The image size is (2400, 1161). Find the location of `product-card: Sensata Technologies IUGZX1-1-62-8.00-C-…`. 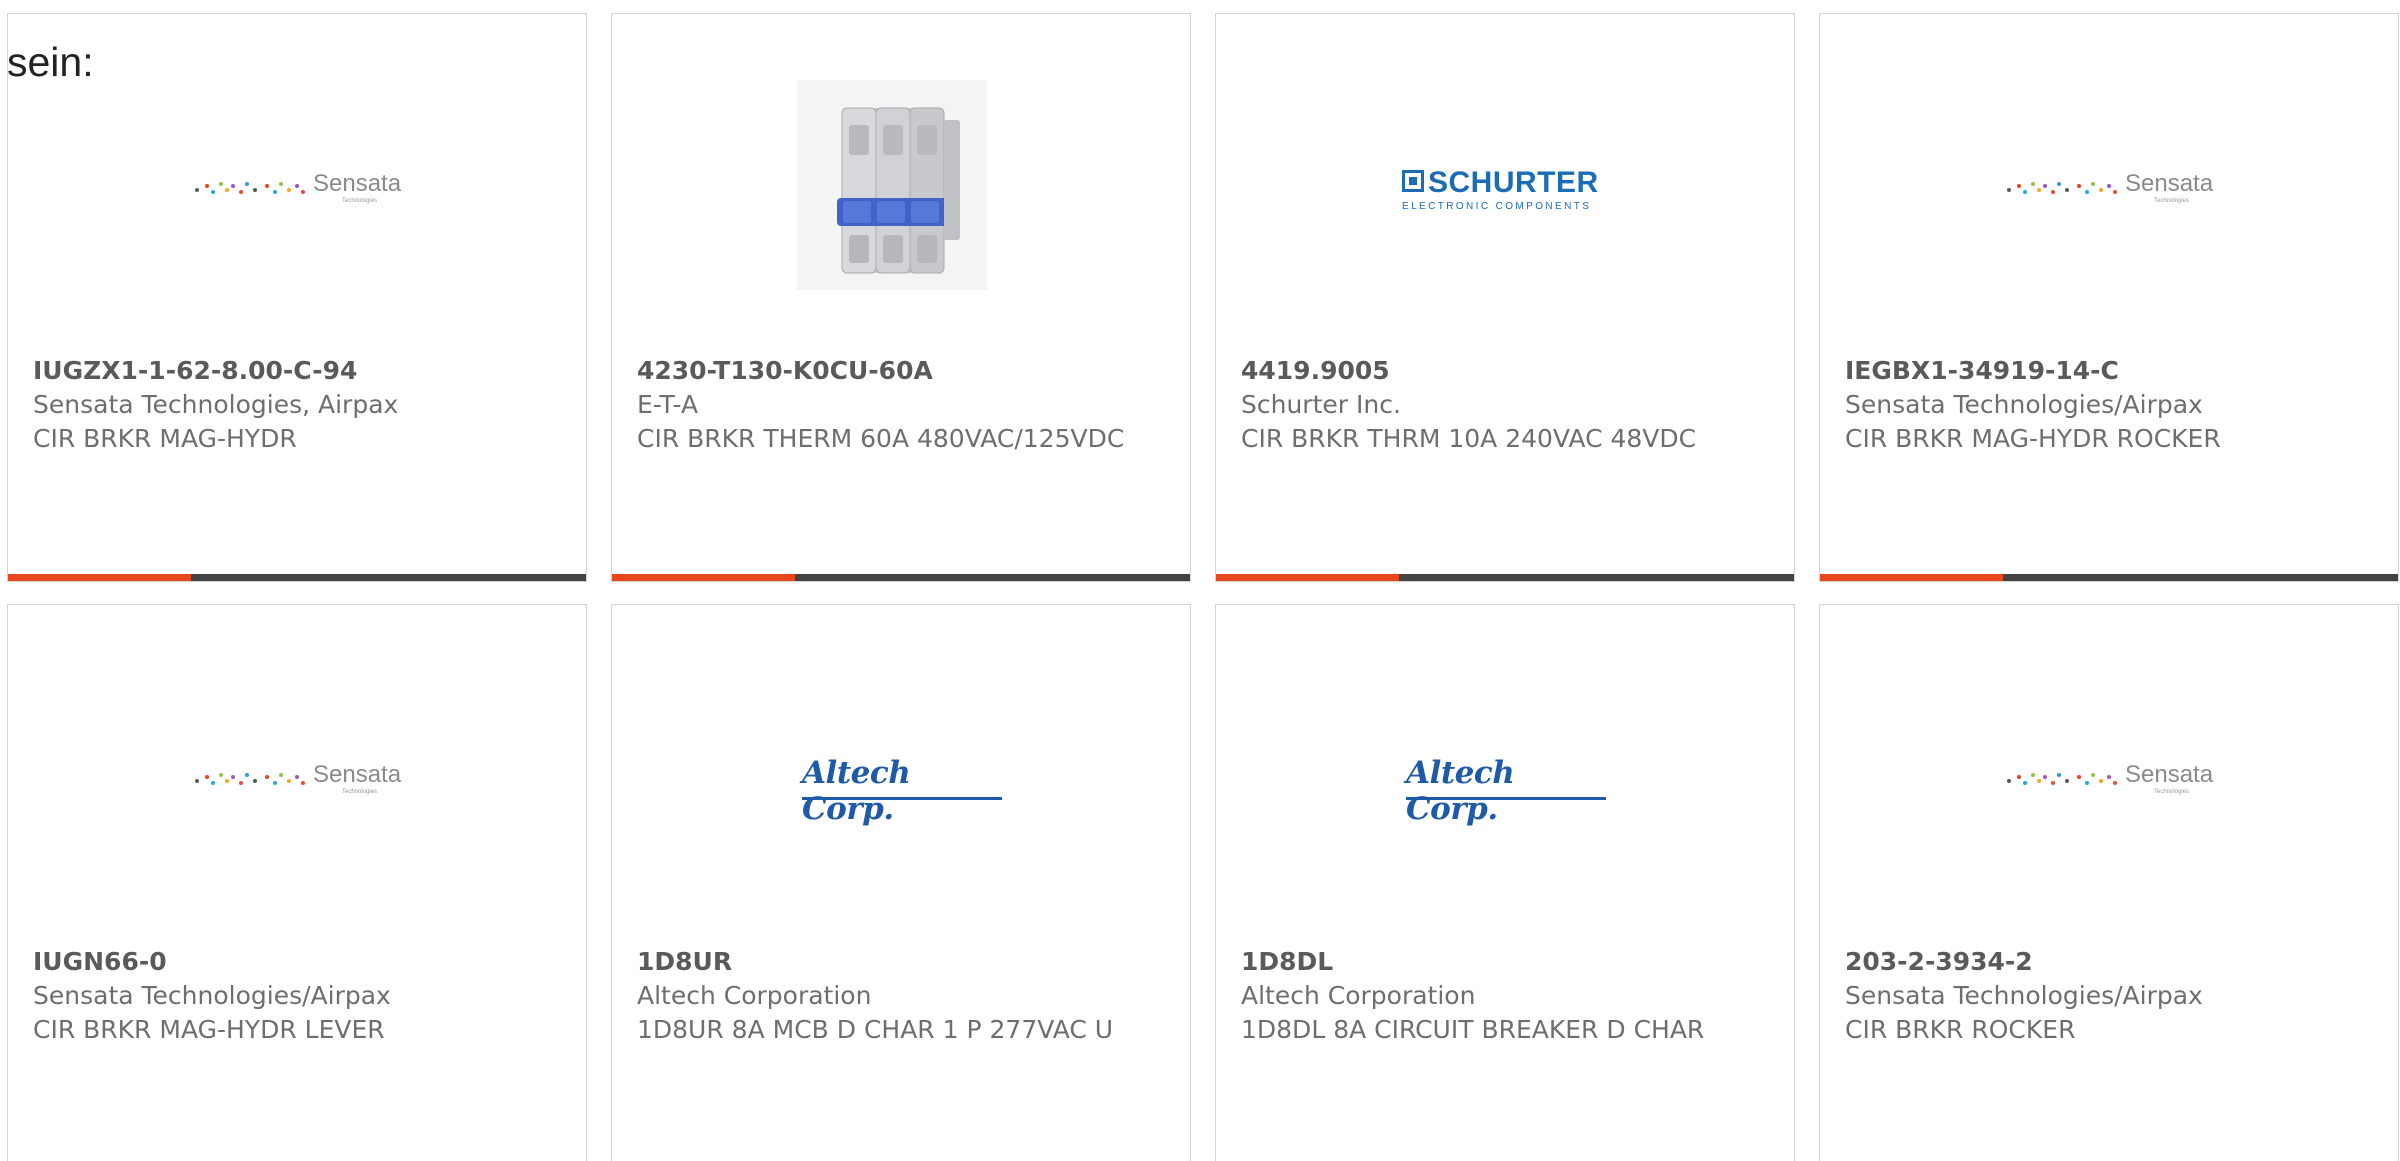

product-card: Sensata Technologies IUGZX1-1-62-8.00-C-… is located at coordinates (297, 297).